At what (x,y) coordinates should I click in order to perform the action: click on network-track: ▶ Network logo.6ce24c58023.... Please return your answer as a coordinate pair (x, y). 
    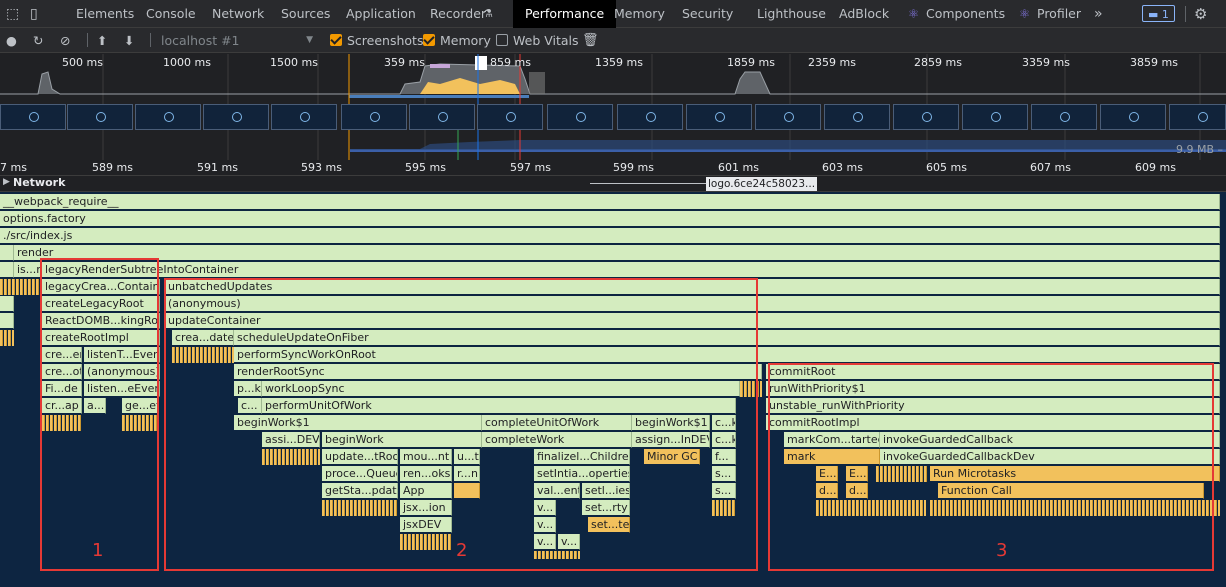
    Looking at the image, I should click on (613, 184).